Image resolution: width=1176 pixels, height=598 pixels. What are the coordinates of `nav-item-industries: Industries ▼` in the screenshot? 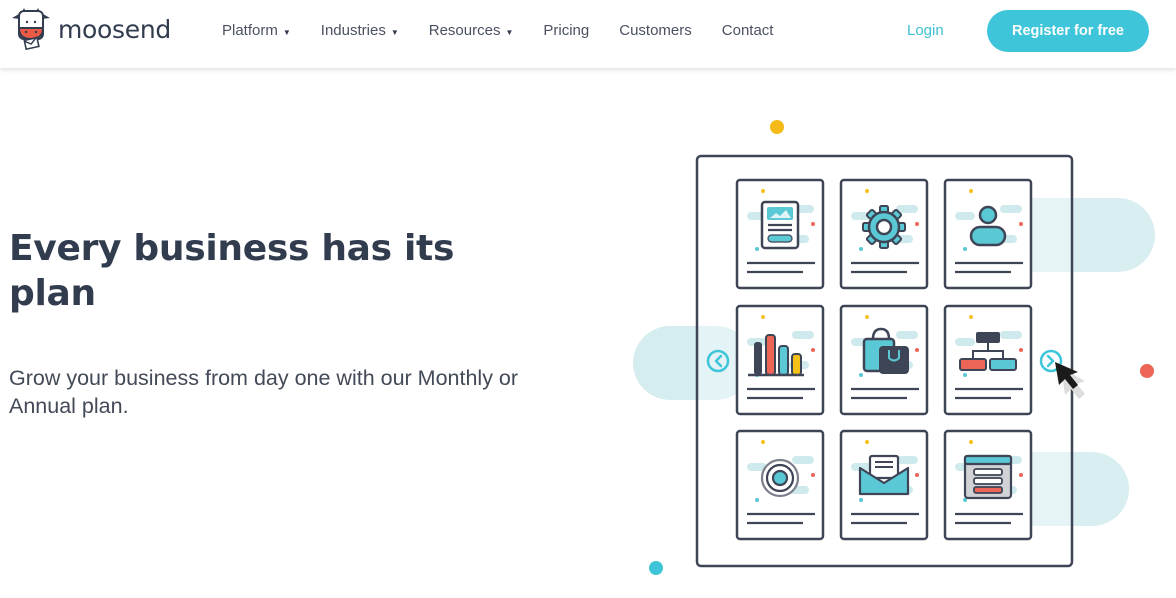 It's located at (360, 30).